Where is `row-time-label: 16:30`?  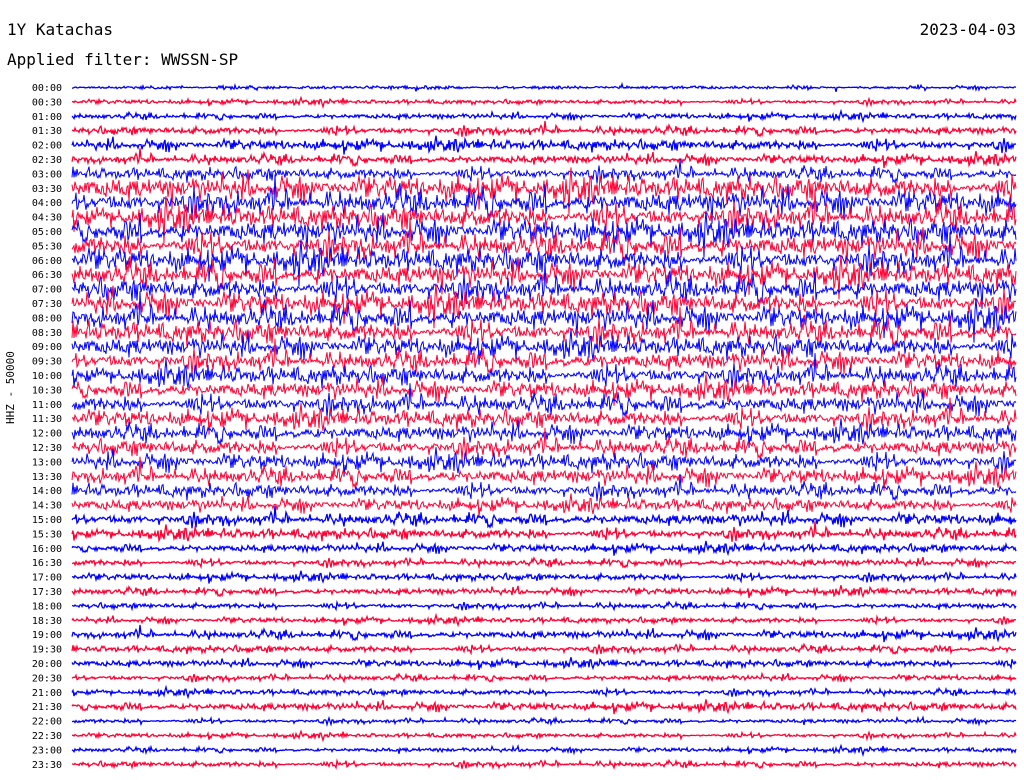 row-time-label: 16:30 is located at coordinates (47, 563).